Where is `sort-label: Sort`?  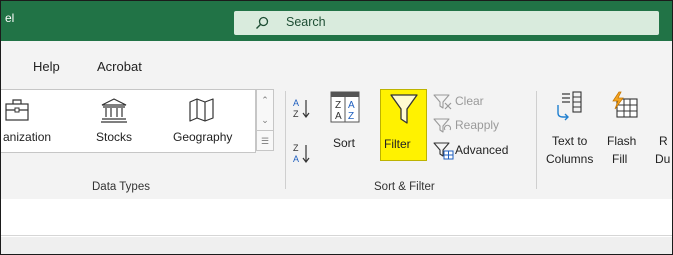
sort-label: Sort is located at coordinates (344, 143).